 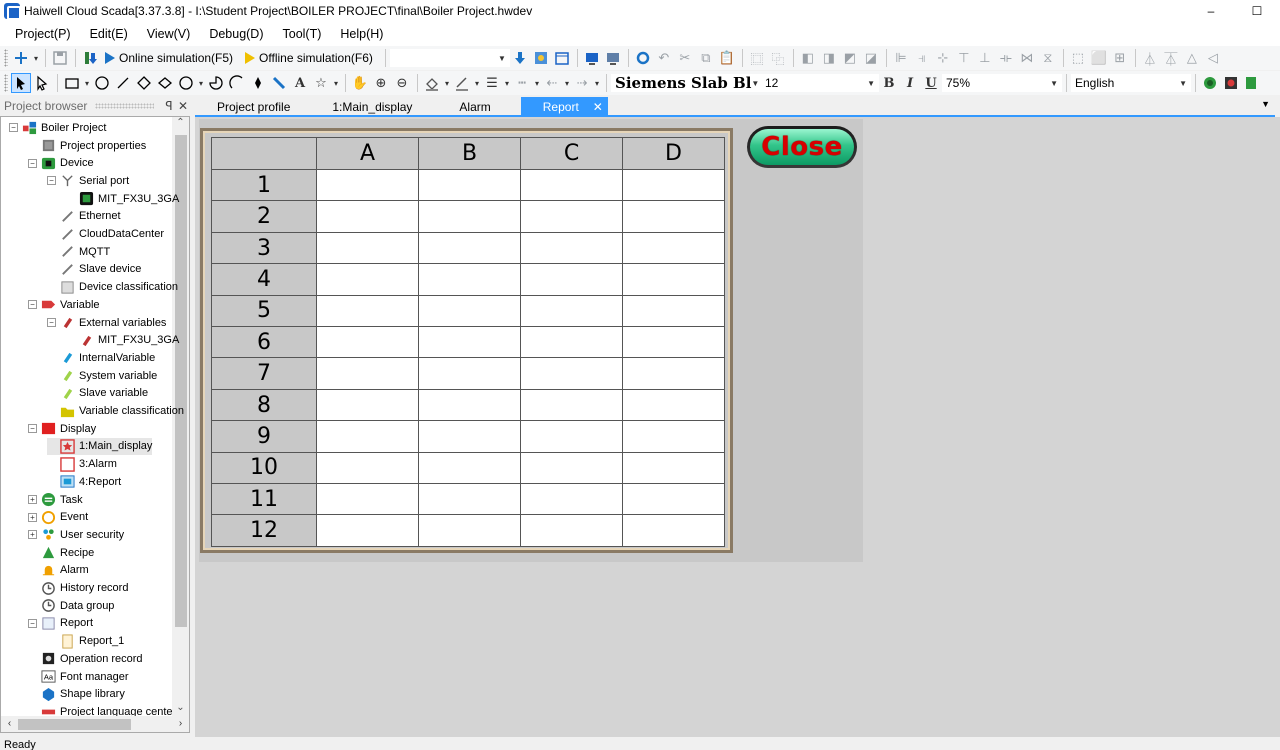 I want to click on green-icon, so click(x=1252, y=83).